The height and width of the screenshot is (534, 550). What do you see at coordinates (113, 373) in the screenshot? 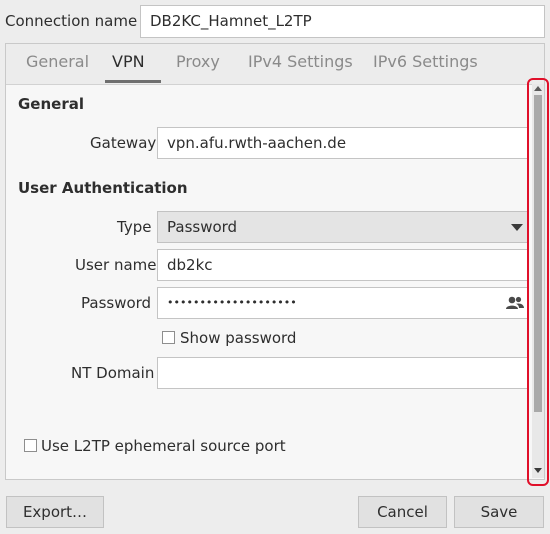
I see `nt-domain-label: NT Domain` at bounding box center [113, 373].